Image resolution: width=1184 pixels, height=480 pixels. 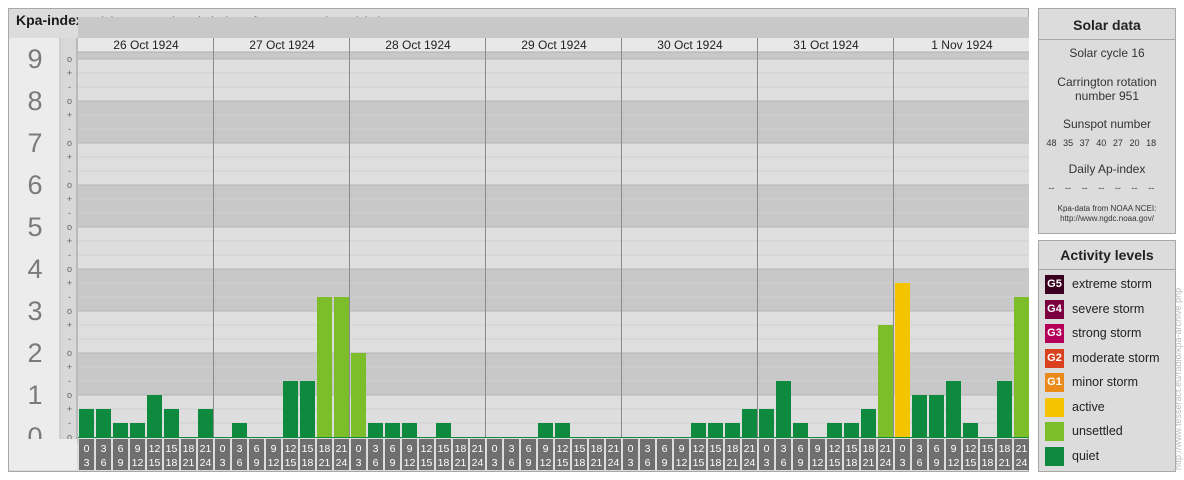 What do you see at coordinates (1068, 143) in the screenshot?
I see `sunspot-value: 35` at bounding box center [1068, 143].